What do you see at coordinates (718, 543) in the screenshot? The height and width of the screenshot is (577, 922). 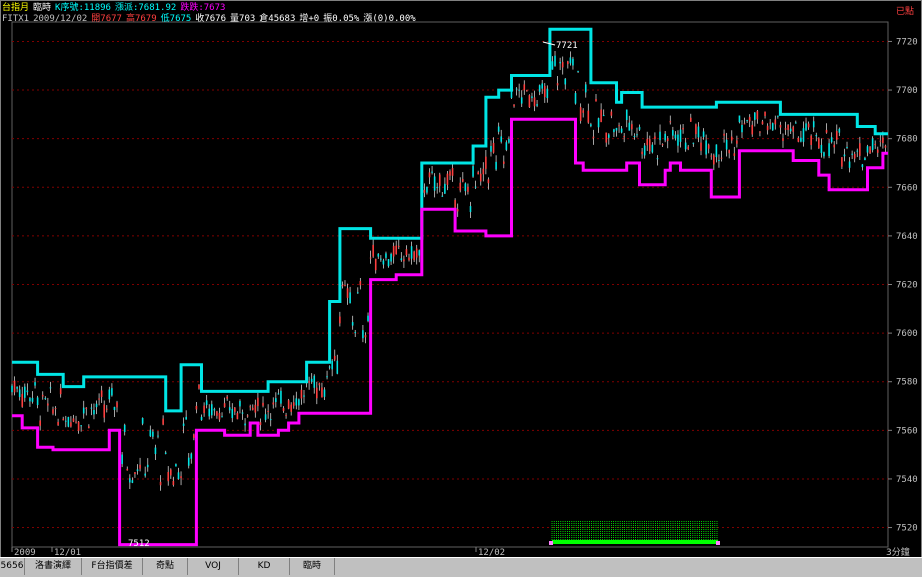 I see `volume-marker` at bounding box center [718, 543].